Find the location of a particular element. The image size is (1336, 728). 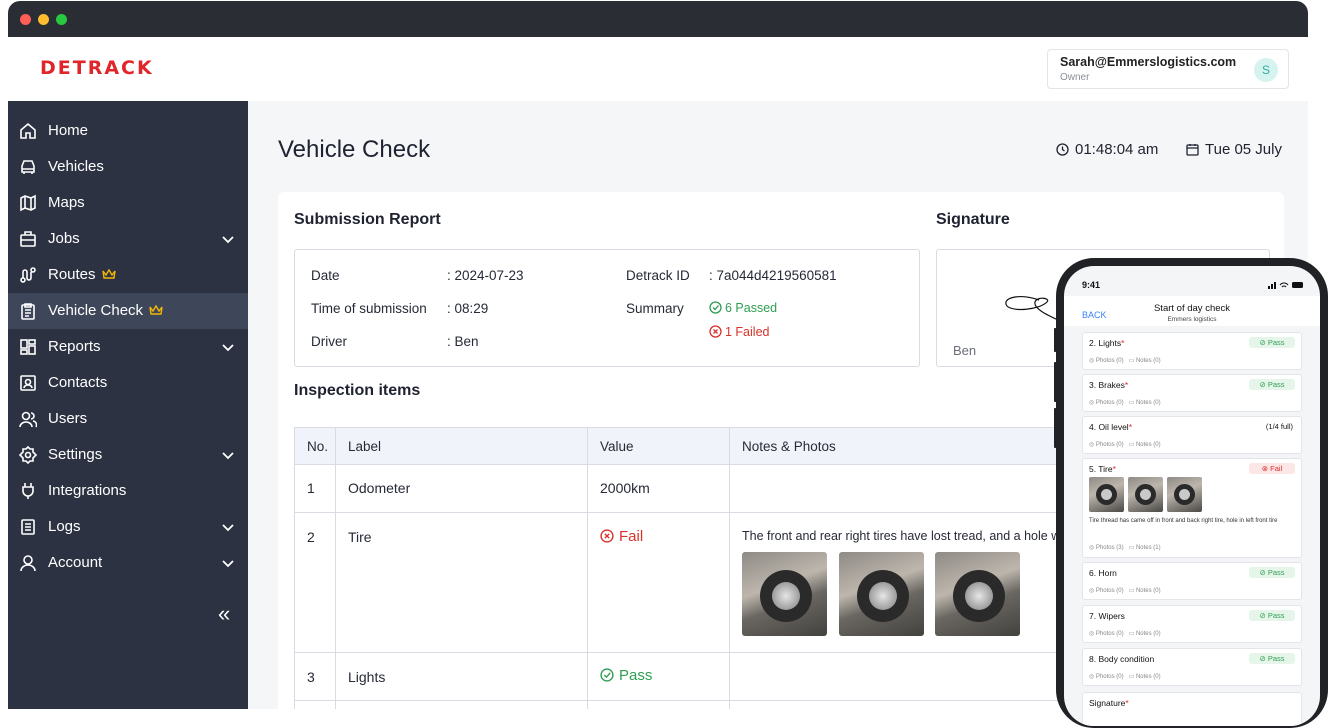

user-email: Sarah@Emmerslogistics.com is located at coordinates (1148, 62).